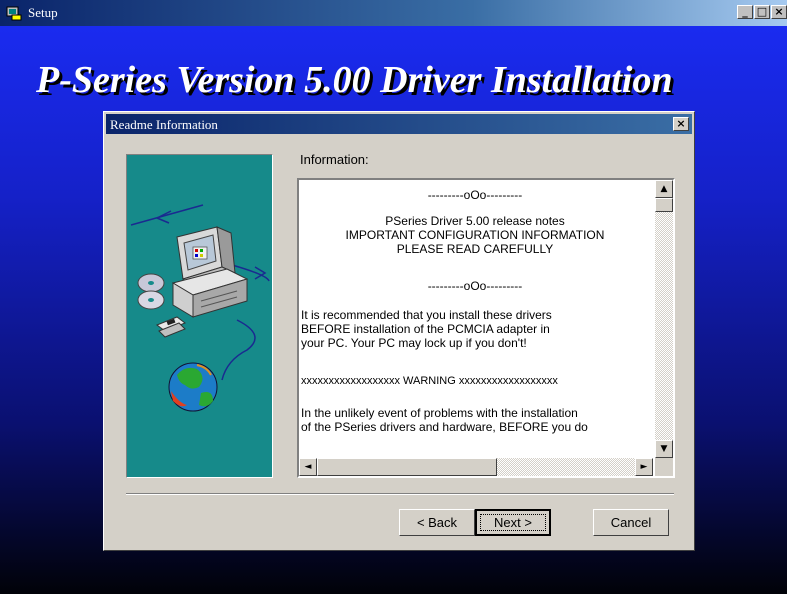 The height and width of the screenshot is (594, 787). What do you see at coordinates (14, 13) in the screenshot?
I see `setup-app-icon` at bounding box center [14, 13].